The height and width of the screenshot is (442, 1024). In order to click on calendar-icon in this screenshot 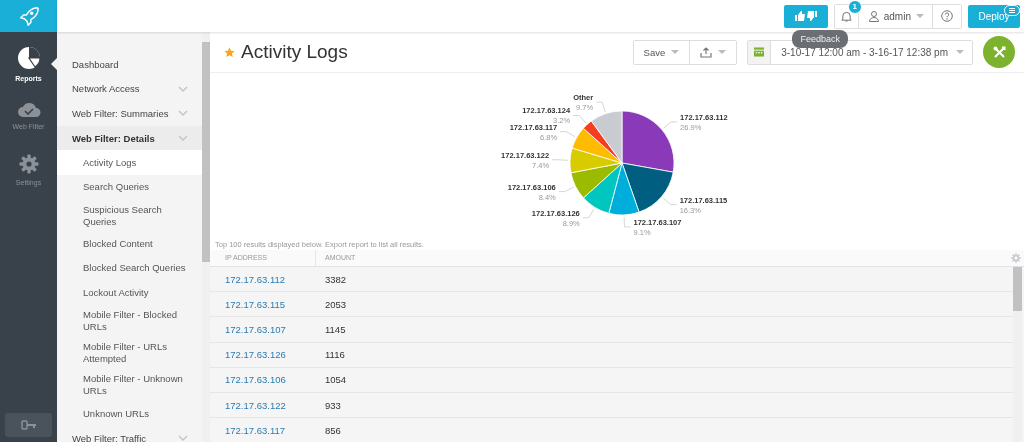, I will do `click(759, 52)`.